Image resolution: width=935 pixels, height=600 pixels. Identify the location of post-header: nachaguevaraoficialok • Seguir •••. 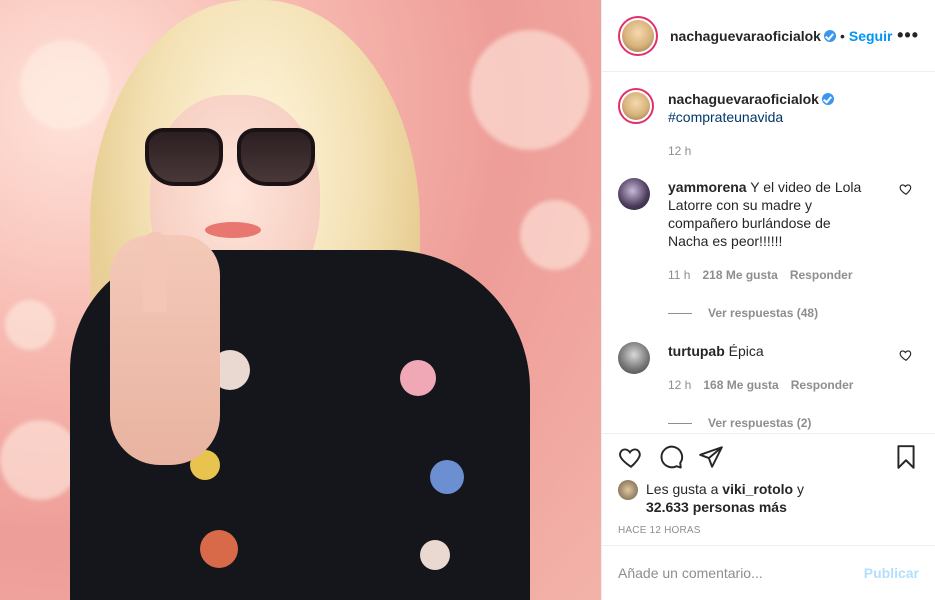
(768, 36).